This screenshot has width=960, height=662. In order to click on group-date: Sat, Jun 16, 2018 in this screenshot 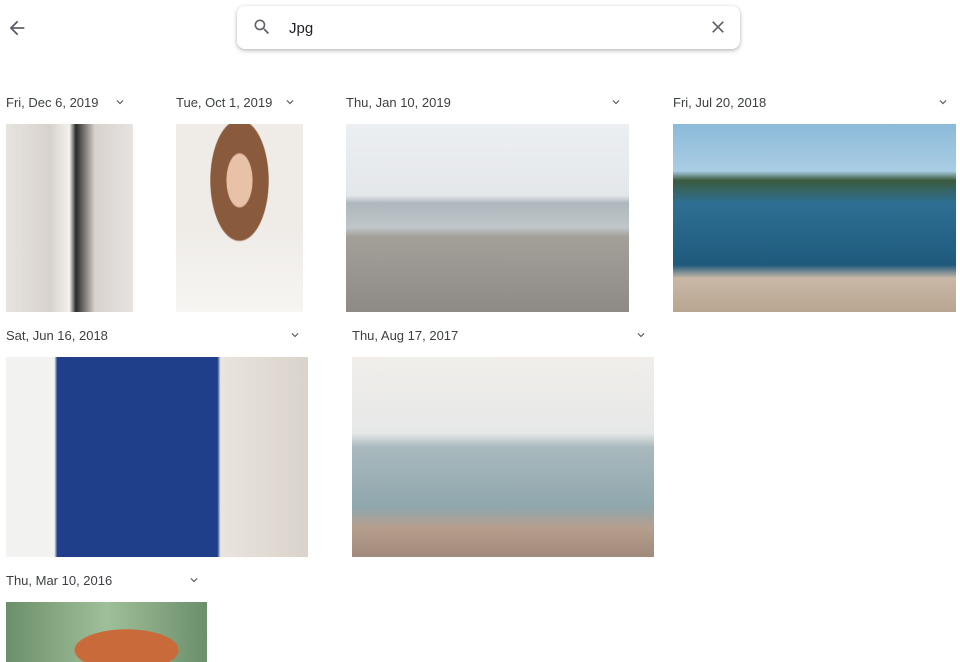, I will do `click(57, 335)`.